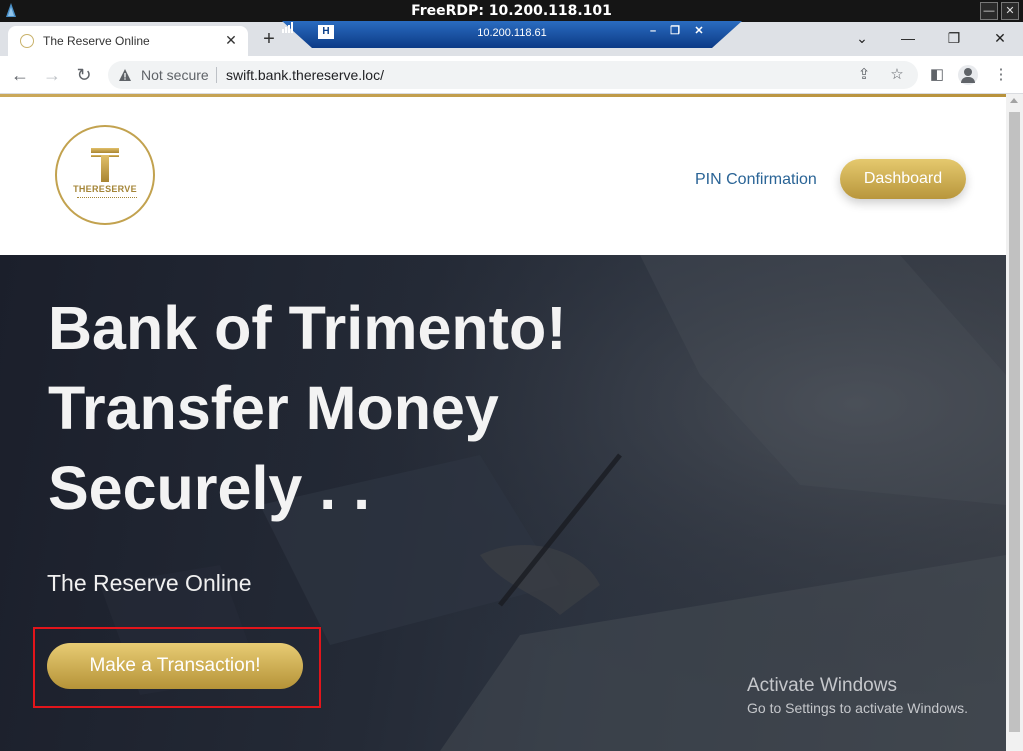  What do you see at coordinates (287, 27) in the screenshot?
I see `signal-icon` at bounding box center [287, 27].